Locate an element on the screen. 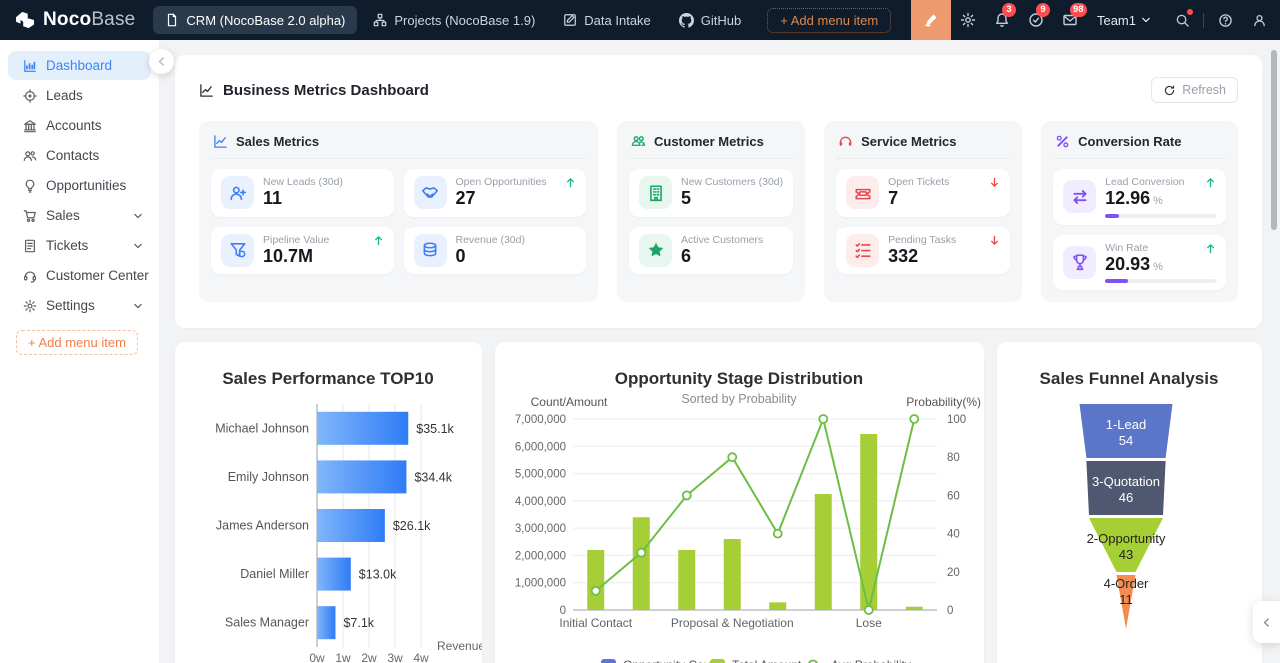 The image size is (1280, 663). metric-group-header: Conversion Rate is located at coordinates (1139, 145).